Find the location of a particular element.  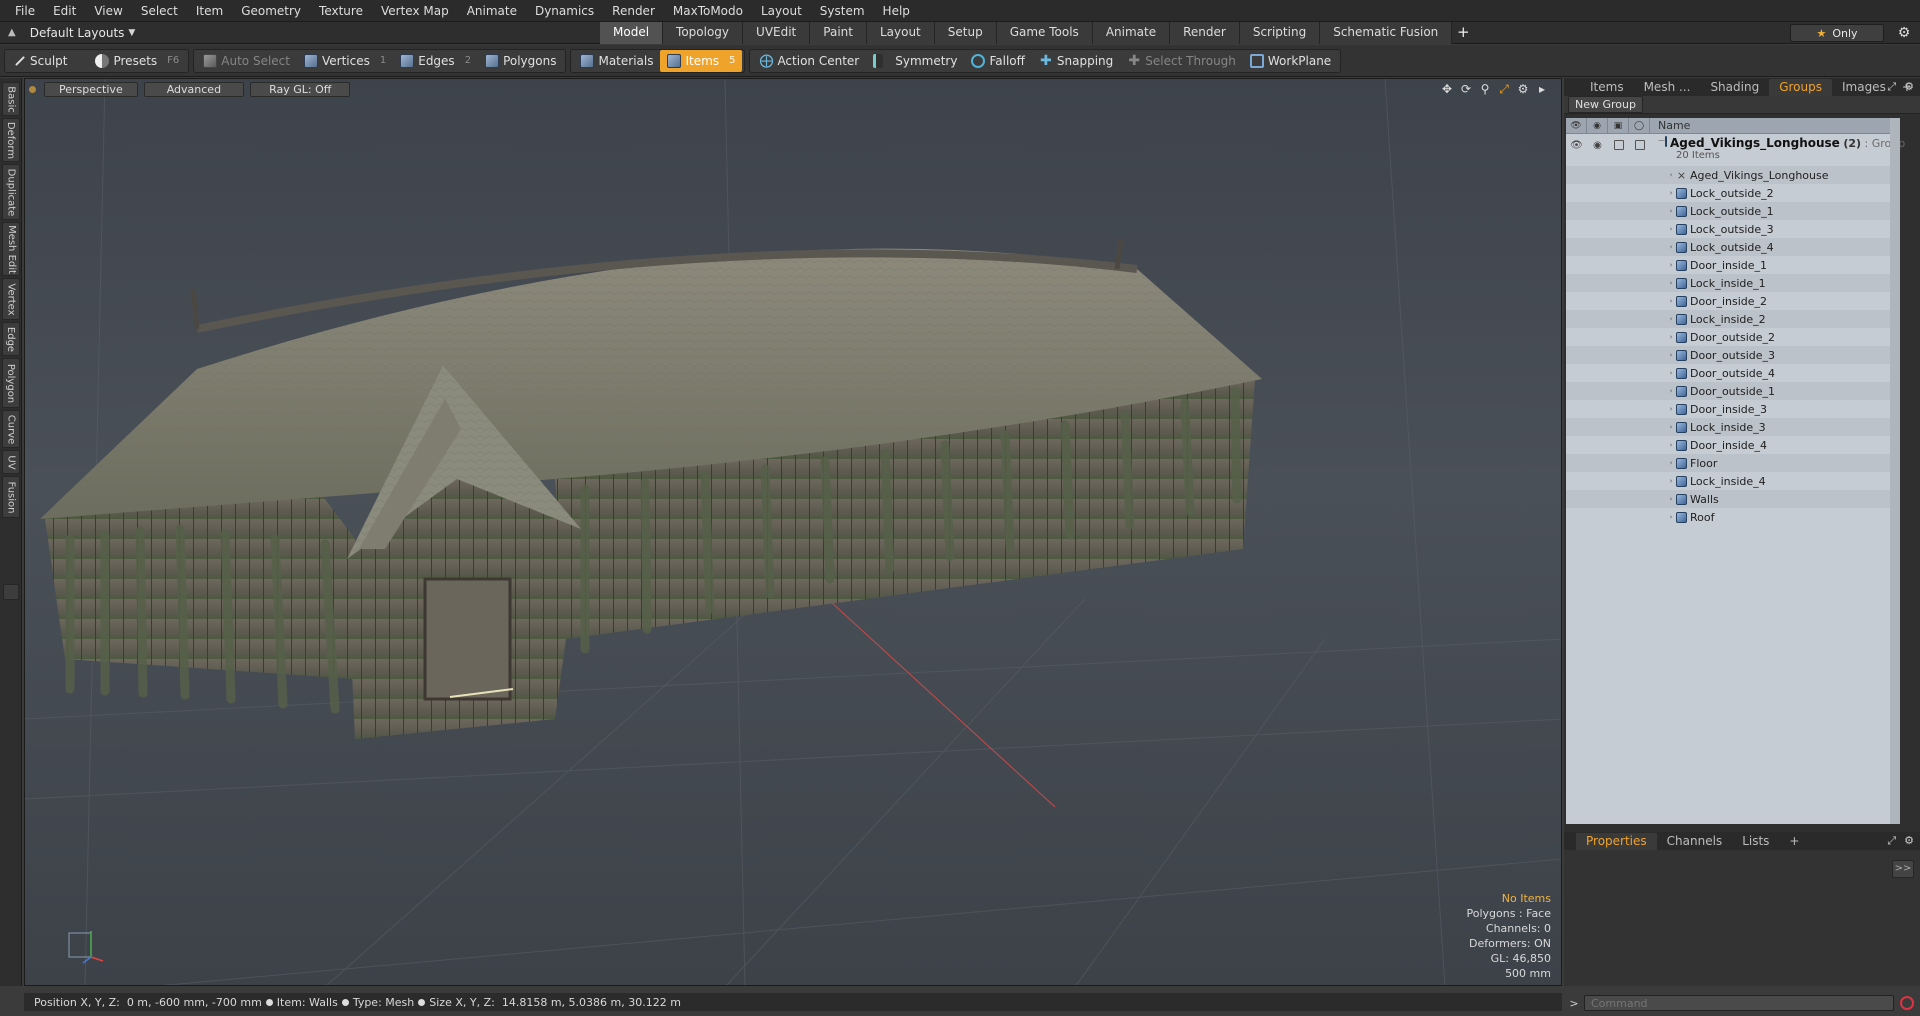

tree-item-row: › Walls is located at coordinates (1733, 499).